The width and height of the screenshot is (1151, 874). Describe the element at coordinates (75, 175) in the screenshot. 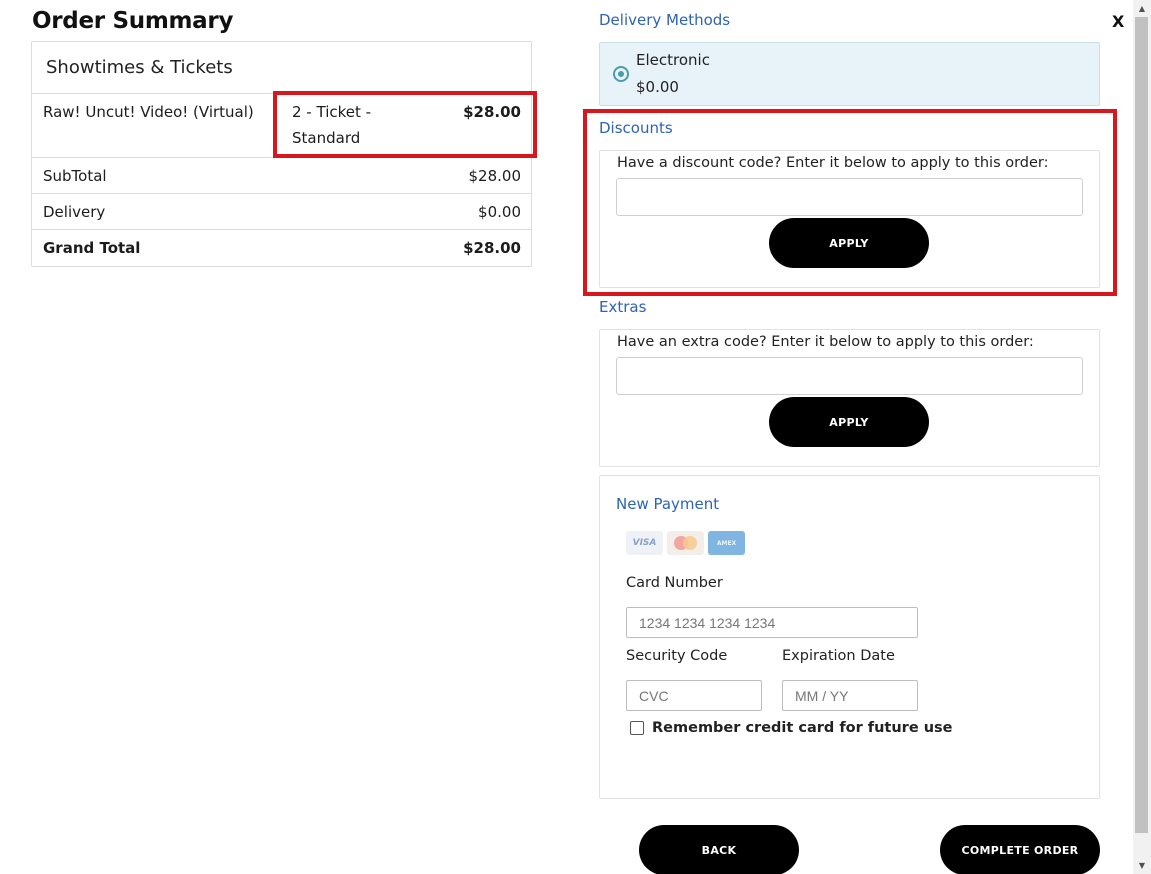

I see `subtotal-label: SubTotal` at that location.